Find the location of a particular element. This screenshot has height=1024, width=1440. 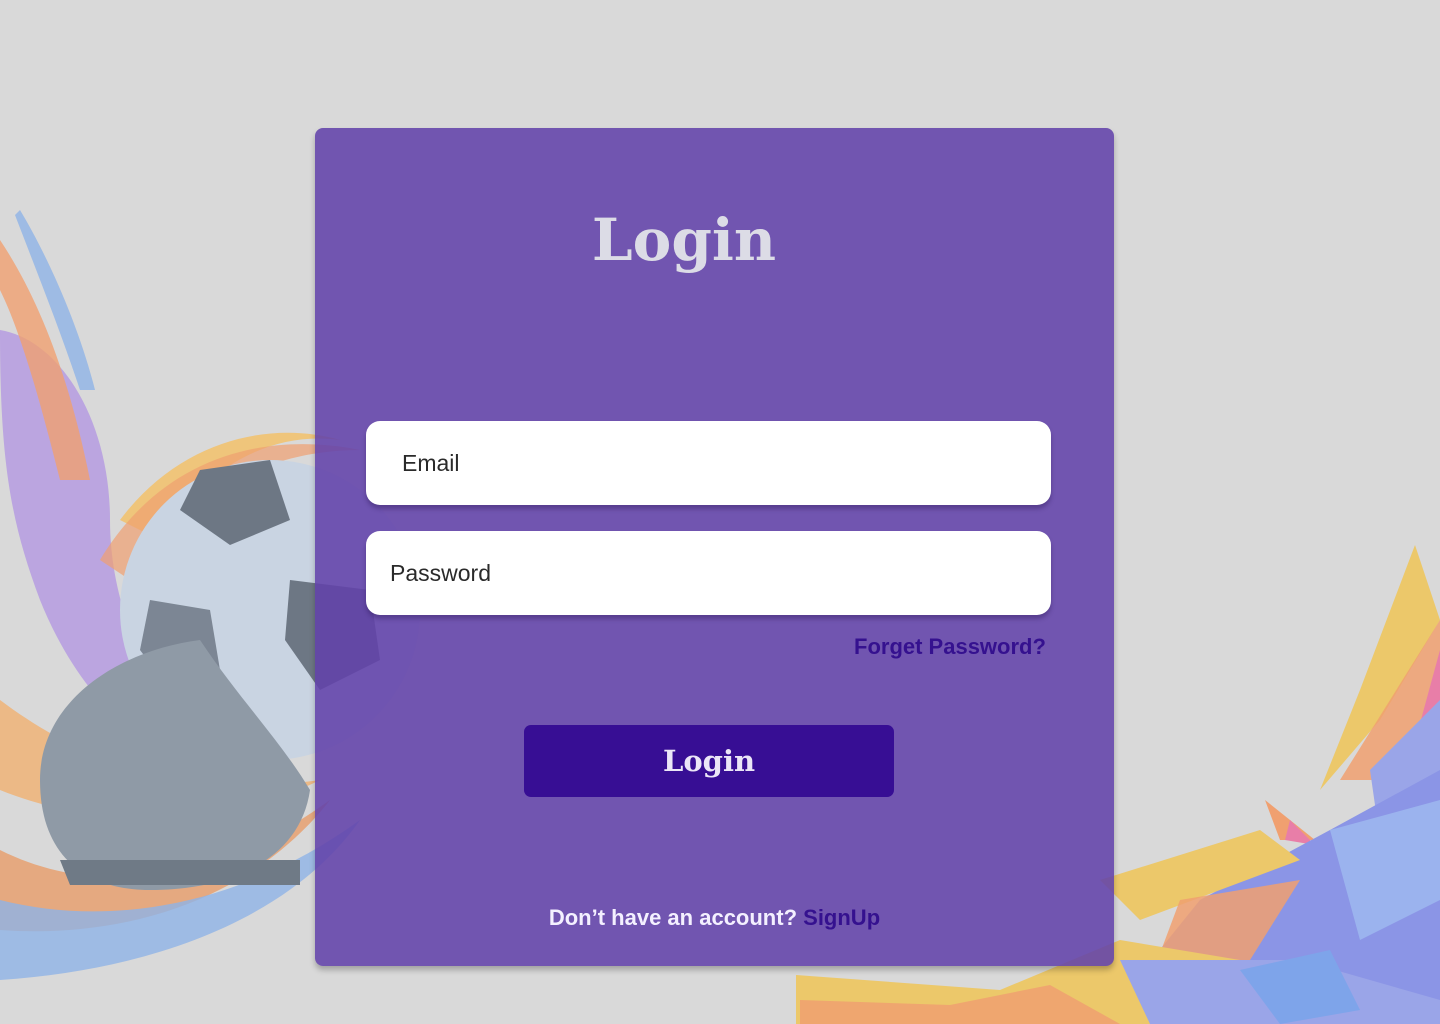

forgot-password-link: Forget Password? is located at coordinates (950, 647).